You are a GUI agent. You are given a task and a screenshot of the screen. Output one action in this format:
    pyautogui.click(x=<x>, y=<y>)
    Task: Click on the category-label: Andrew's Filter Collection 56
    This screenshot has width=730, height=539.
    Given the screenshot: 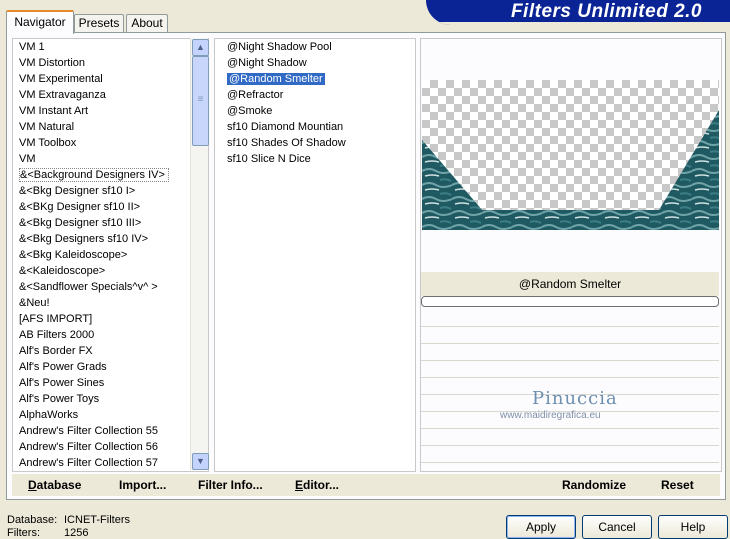 What is the action you would take?
    pyautogui.click(x=89, y=447)
    